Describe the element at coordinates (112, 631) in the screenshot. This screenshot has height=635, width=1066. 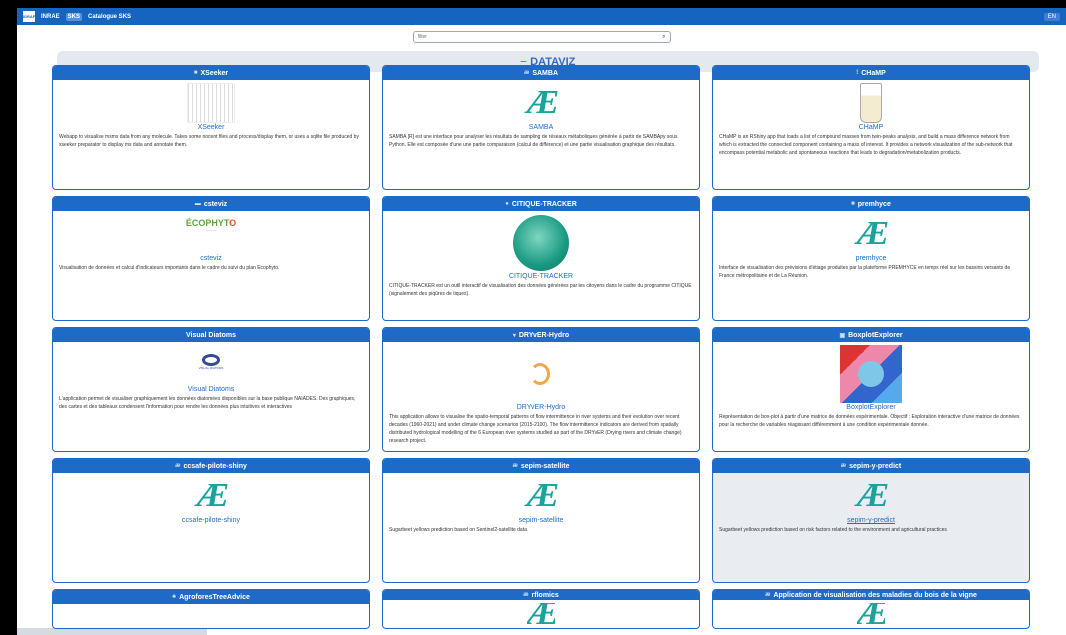
I see `status-bar` at that location.